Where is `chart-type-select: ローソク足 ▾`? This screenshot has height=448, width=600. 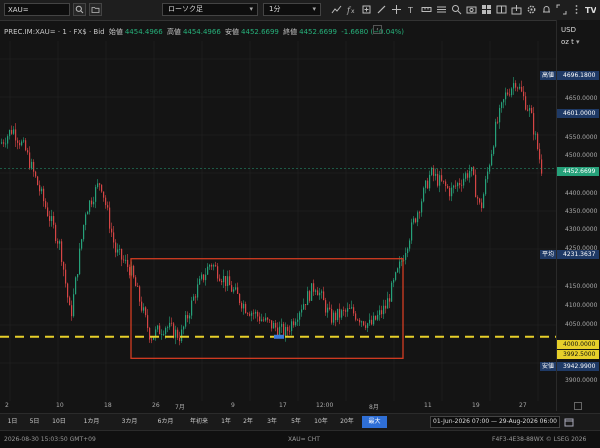 chart-type-select: ローソク足 ▾ is located at coordinates (210, 9).